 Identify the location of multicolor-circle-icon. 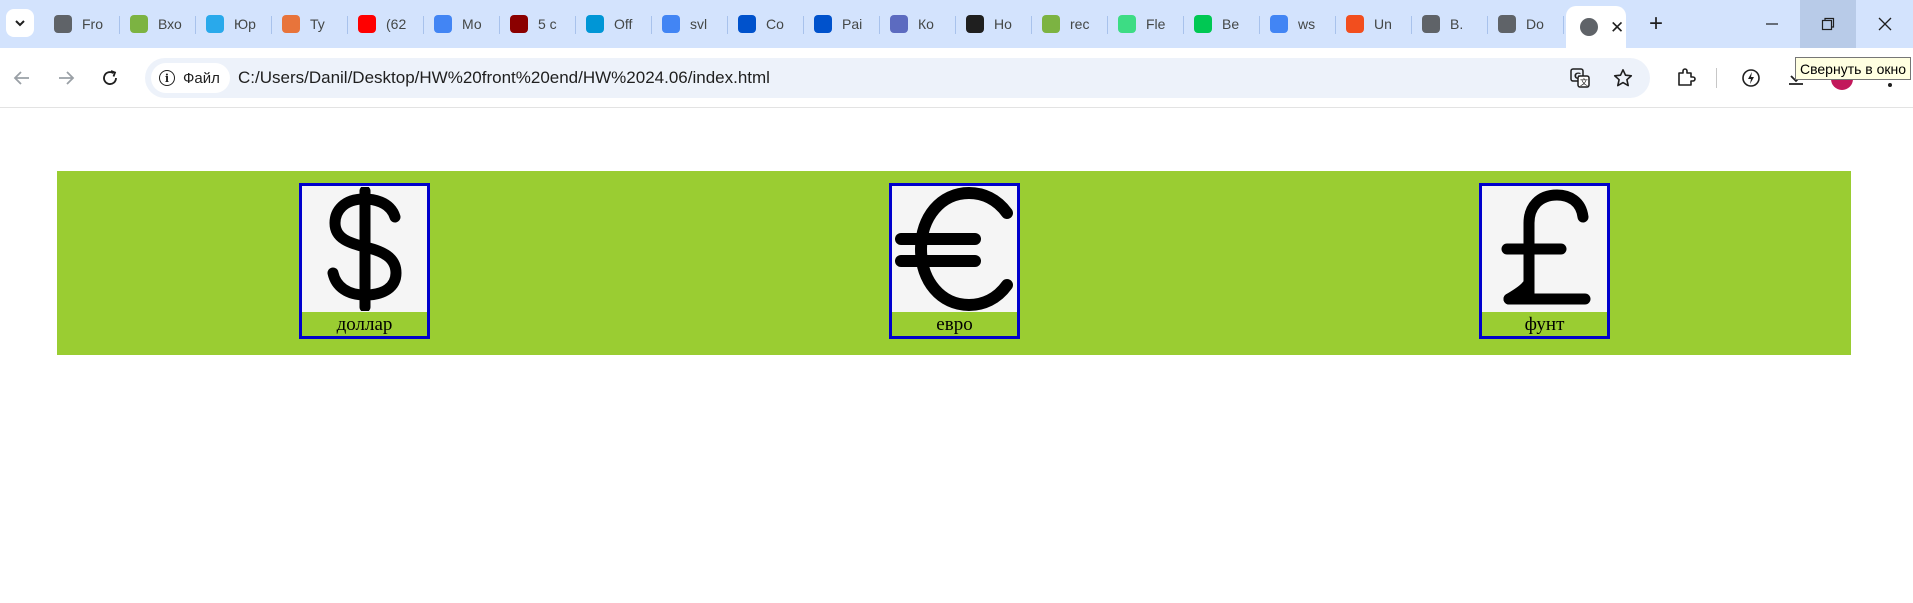
(443, 24).